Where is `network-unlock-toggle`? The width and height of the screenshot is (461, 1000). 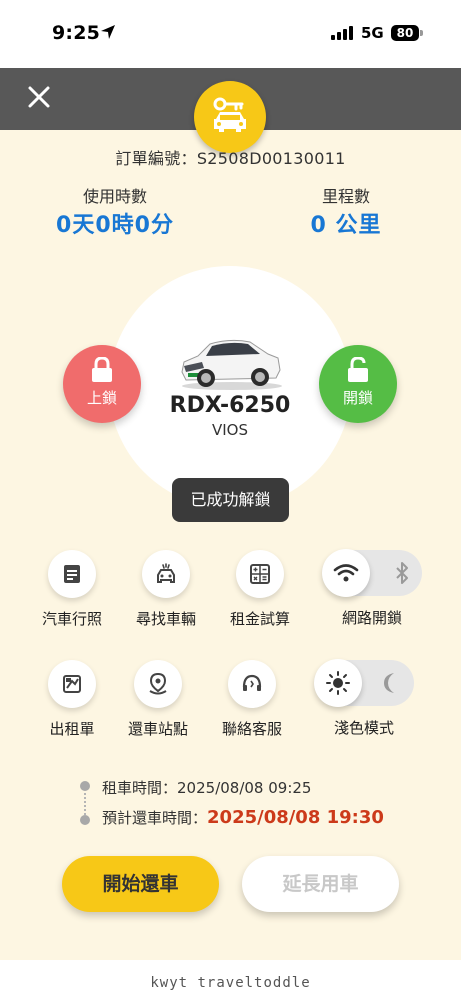 network-unlock-toggle is located at coordinates (372, 573).